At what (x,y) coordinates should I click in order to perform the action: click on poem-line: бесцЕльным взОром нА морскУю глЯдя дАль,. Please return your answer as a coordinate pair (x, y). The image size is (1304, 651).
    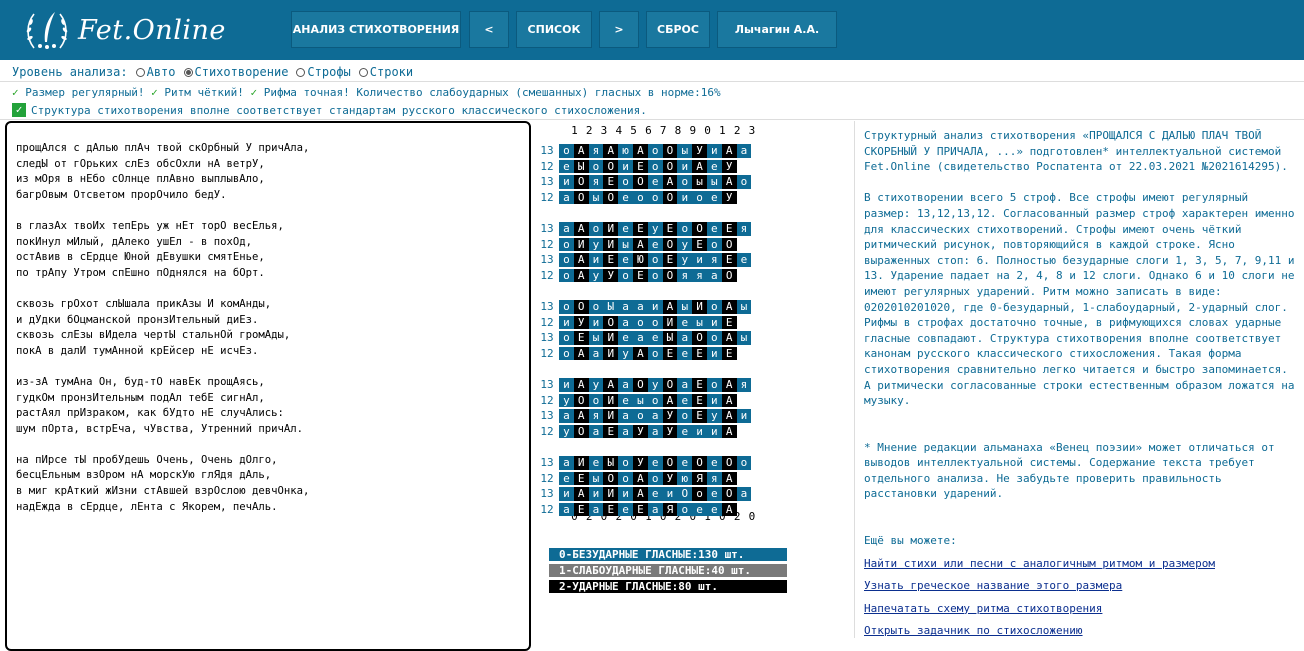
    Looking at the image, I should click on (144, 475).